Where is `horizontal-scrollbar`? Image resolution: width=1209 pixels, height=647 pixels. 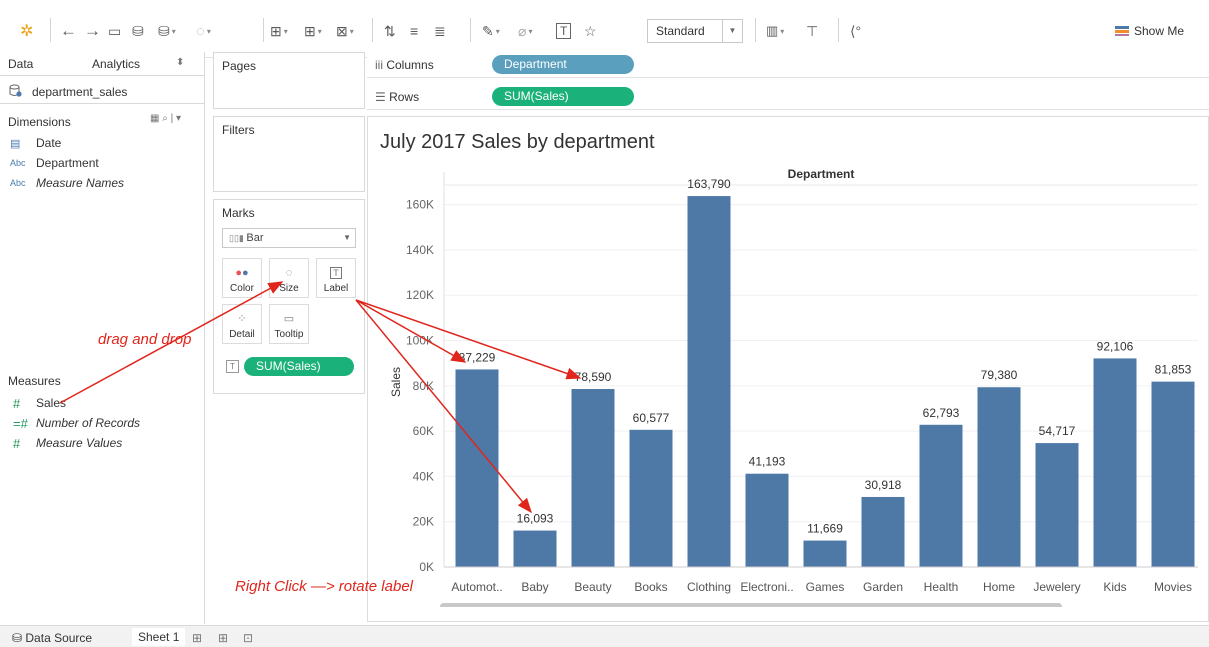 horizontal-scrollbar is located at coordinates (751, 605).